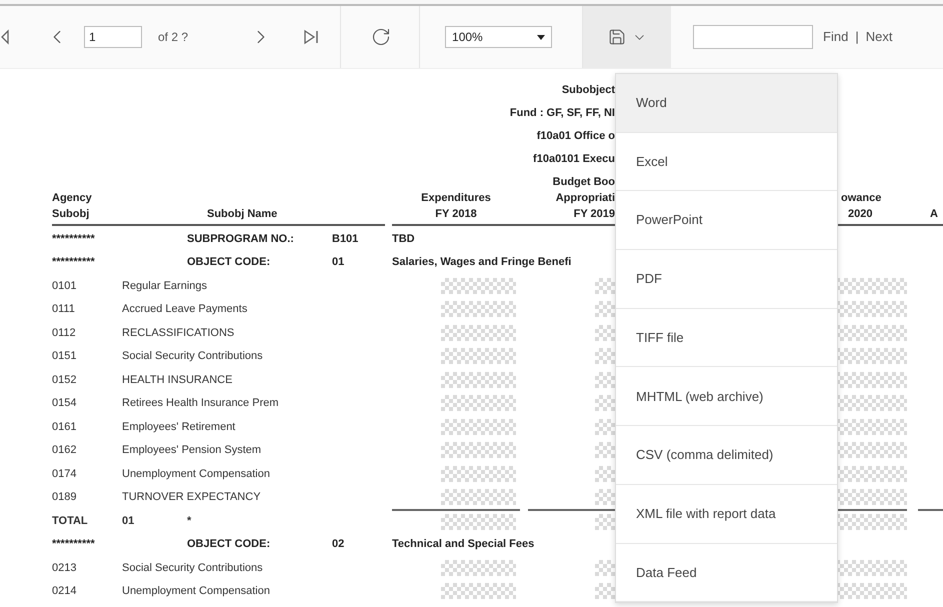  Describe the element at coordinates (201, 403) in the screenshot. I see `subobj-name: Retirees Health Insurance Prem` at that location.